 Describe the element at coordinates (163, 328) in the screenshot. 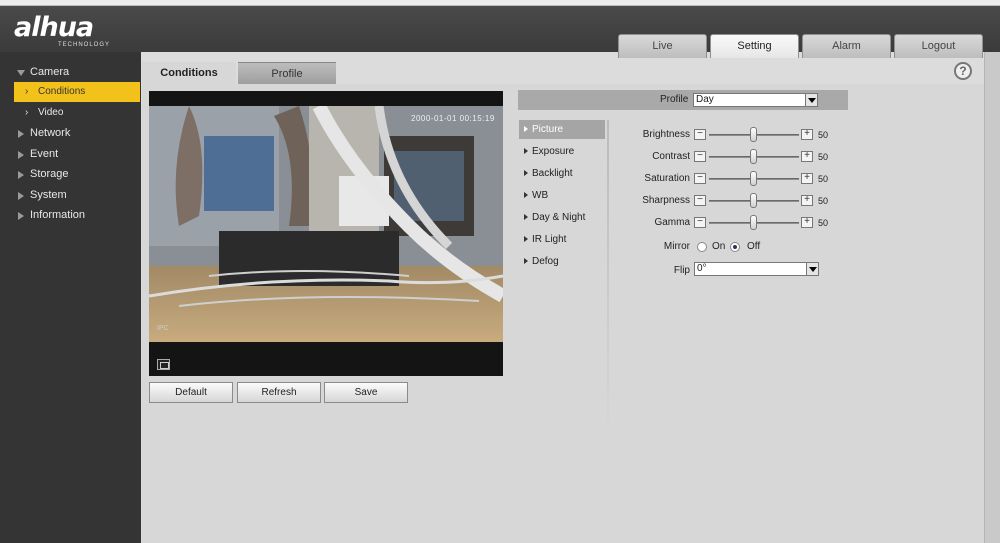

I see `video-channel-label: IPC` at that location.